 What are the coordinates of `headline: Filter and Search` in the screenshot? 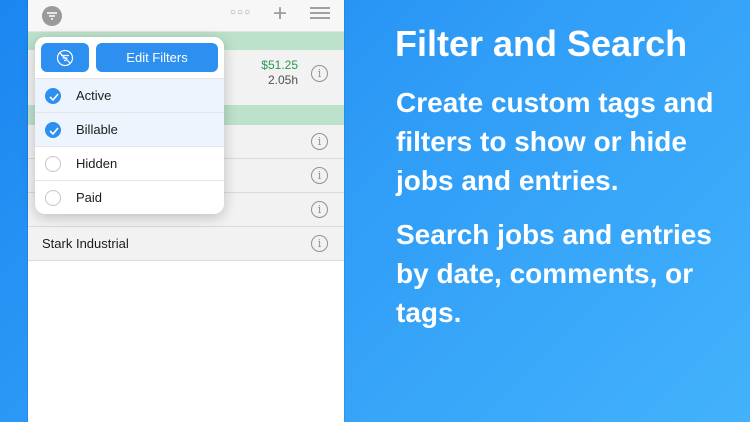 It's located at (541, 43).